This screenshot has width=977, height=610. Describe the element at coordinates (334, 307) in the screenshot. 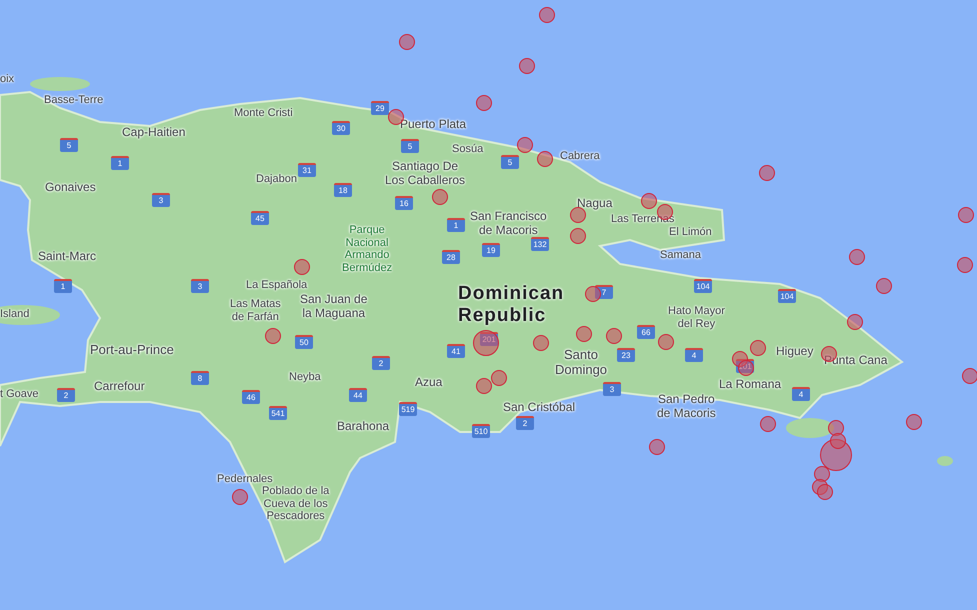

I see `place-label: San Juan de la Maguana` at that location.